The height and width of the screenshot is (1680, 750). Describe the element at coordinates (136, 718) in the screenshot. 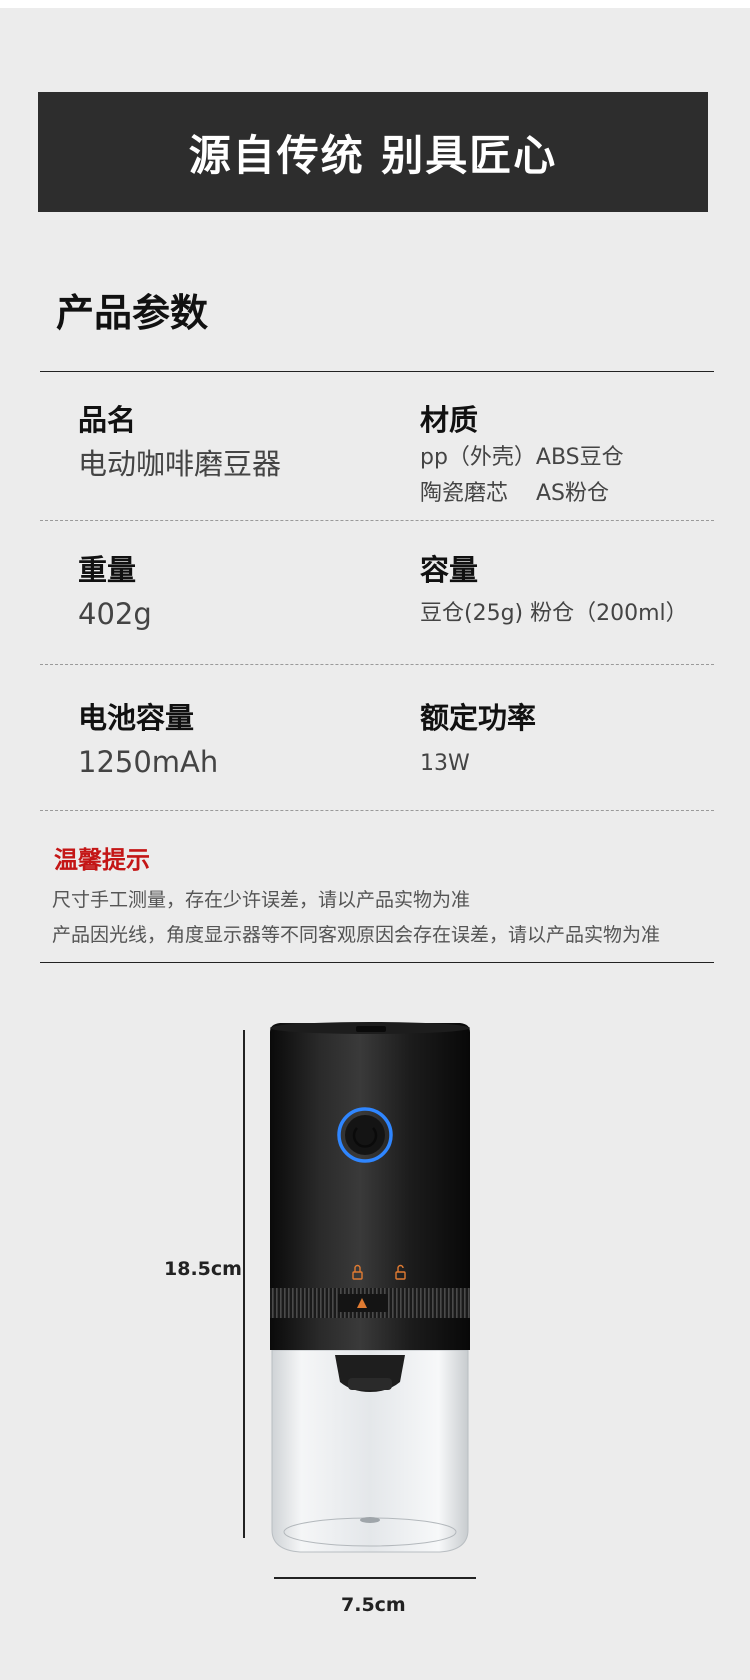

I see `spec-label: 电池容量` at that location.